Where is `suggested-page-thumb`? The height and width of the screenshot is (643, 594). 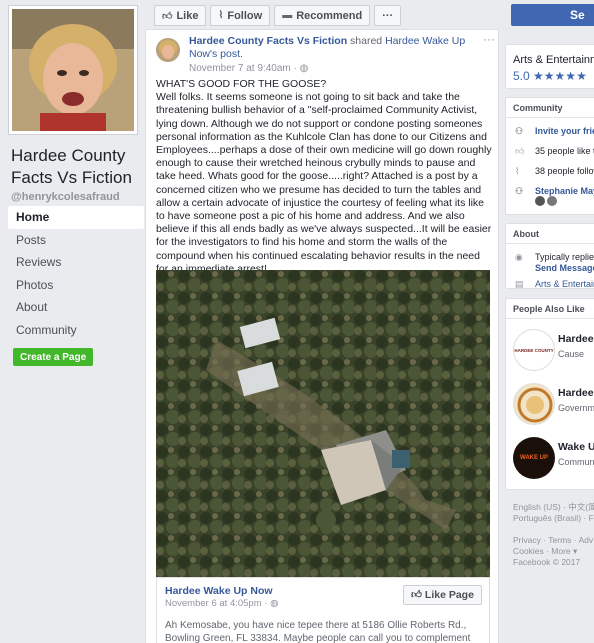
suggested-page-thumb is located at coordinates (534, 404).